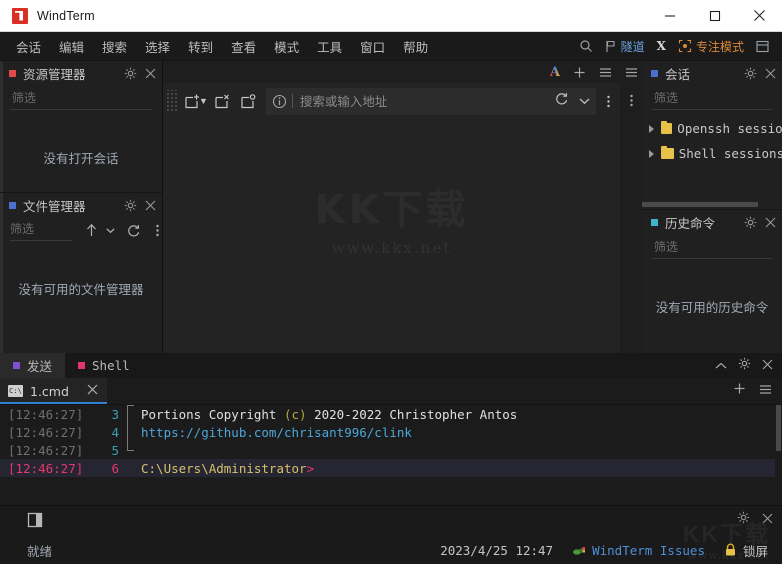 Image resolution: width=782 pixels, height=564 pixels. What do you see at coordinates (714, 16) in the screenshot?
I see `maximize-button` at bounding box center [714, 16].